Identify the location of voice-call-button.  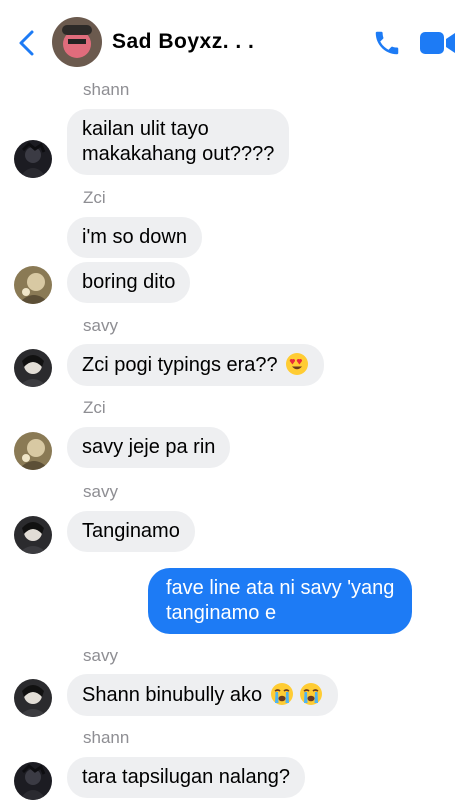
(387, 43).